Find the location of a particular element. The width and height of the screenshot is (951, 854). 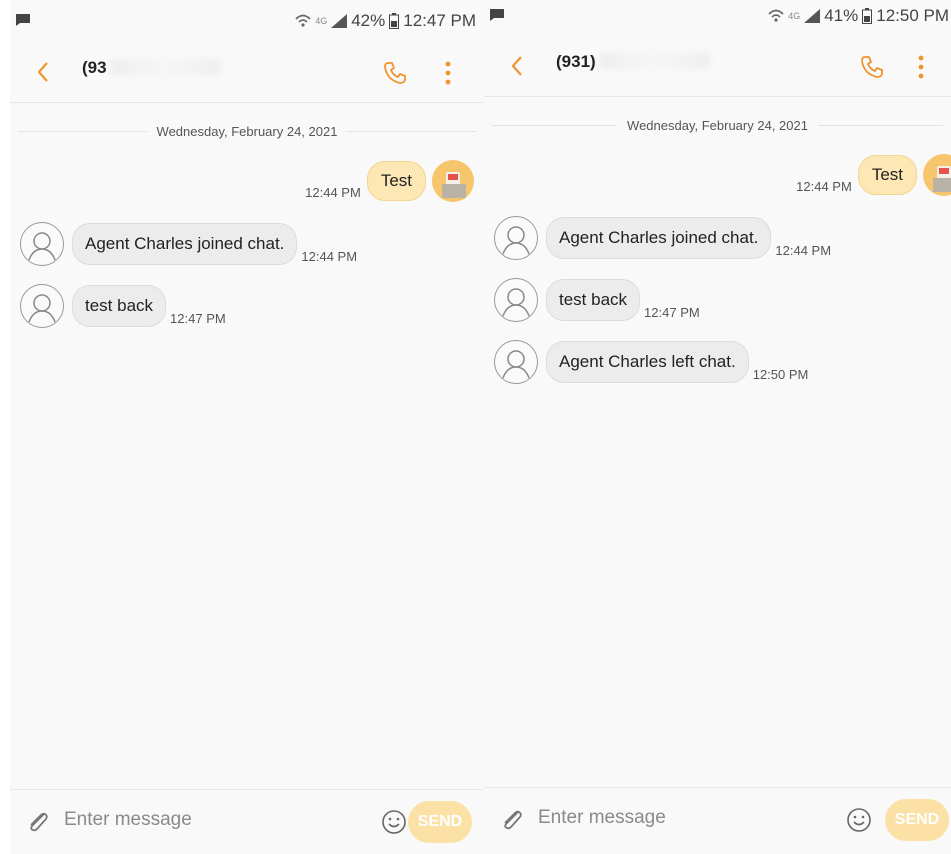

status-time: 12:47 PM is located at coordinates (439, 20).